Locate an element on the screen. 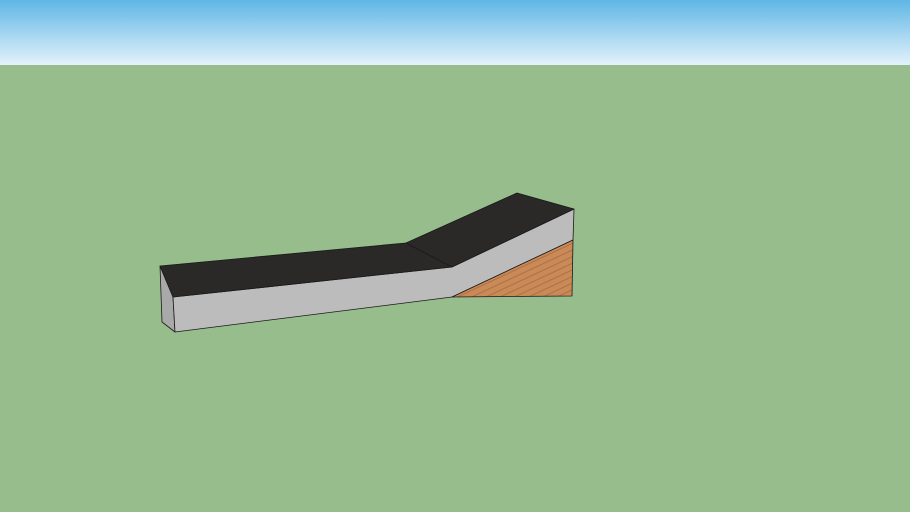 This screenshot has width=910, height=512. sky is located at coordinates (455, 33).